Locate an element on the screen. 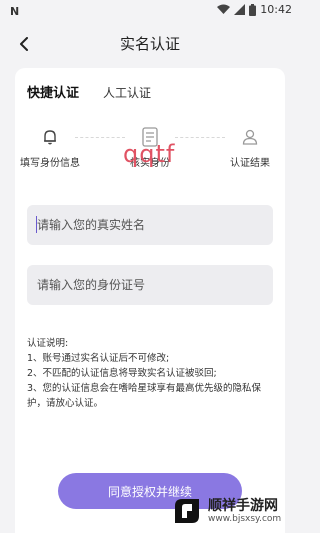 This screenshot has height=533, width=320. person-icon is located at coordinates (250, 137).